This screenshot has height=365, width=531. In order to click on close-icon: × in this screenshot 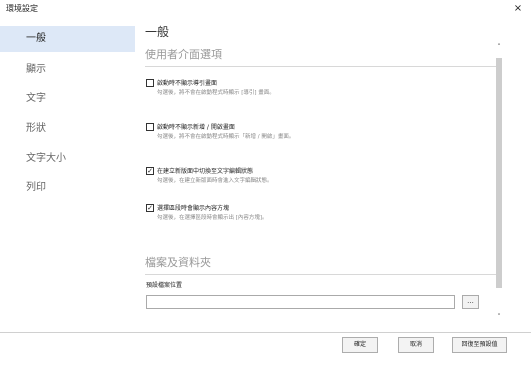, I will do `click(518, 9)`.